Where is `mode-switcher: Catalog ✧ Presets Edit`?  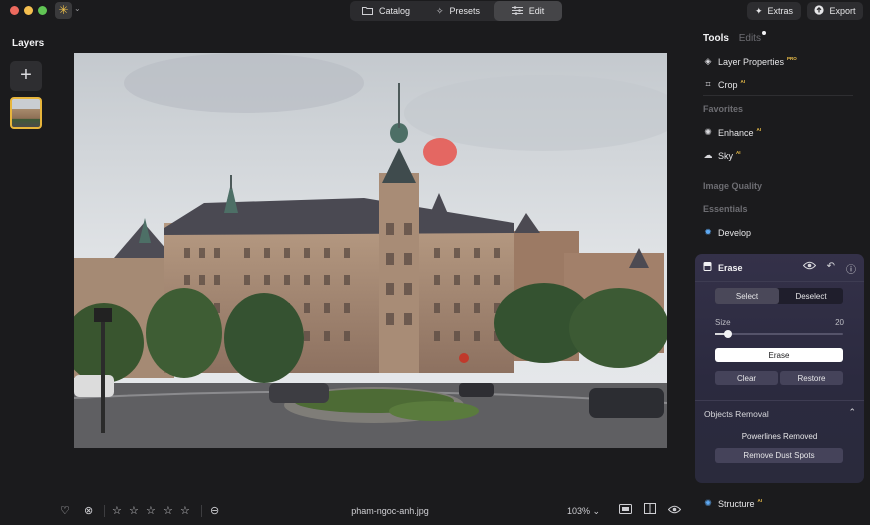 mode-switcher: Catalog ✧ Presets Edit is located at coordinates (456, 11).